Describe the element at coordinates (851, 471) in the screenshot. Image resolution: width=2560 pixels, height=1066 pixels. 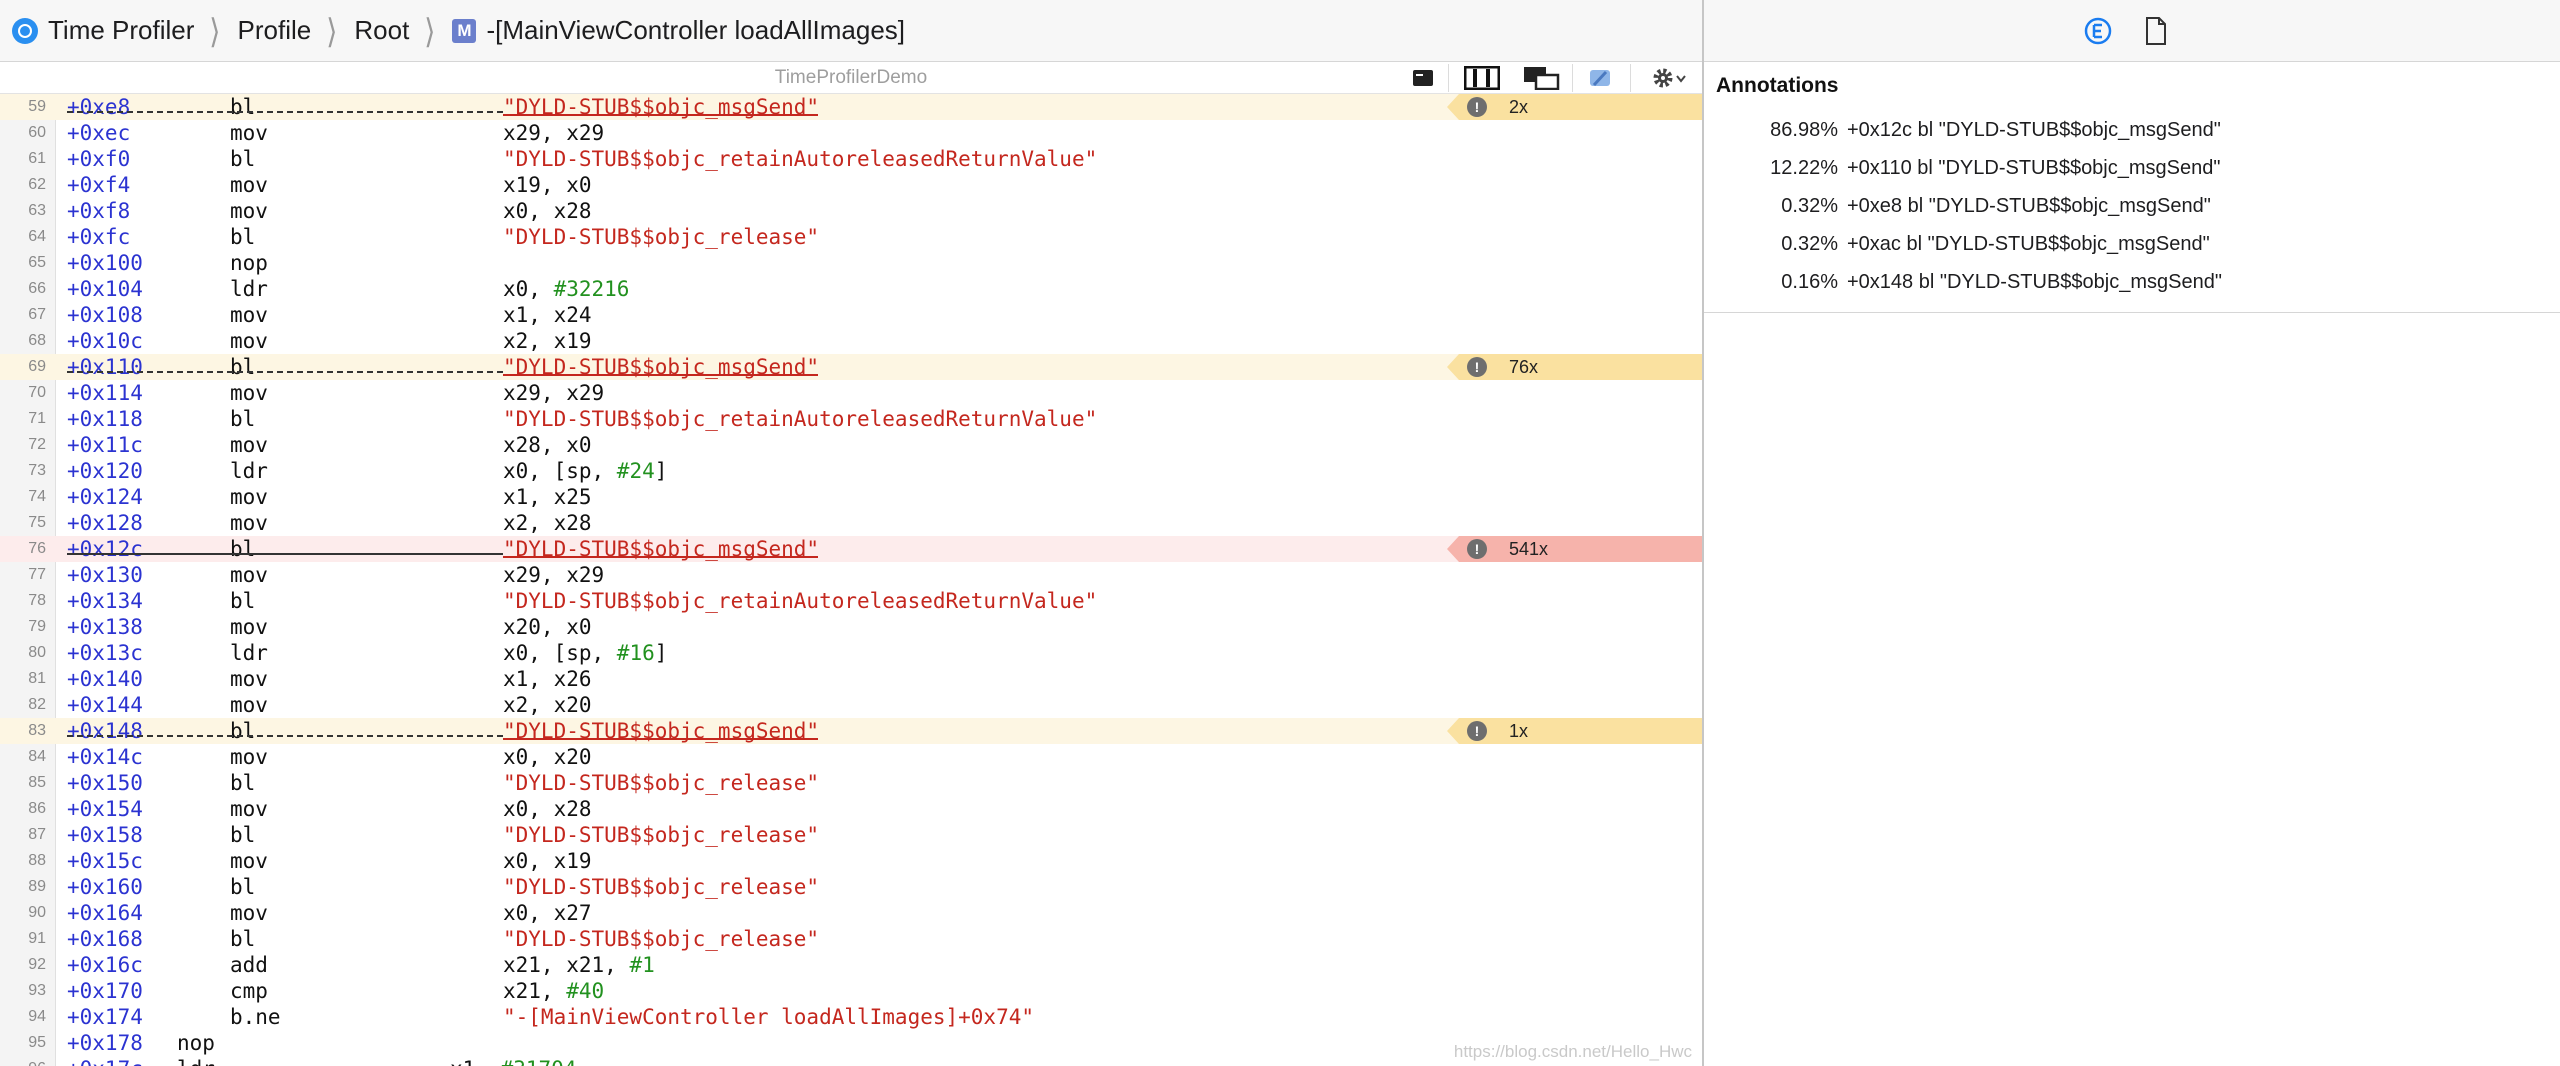
I see `code-row: 73 +0x120 ldr x0, [sp, #24]` at that location.